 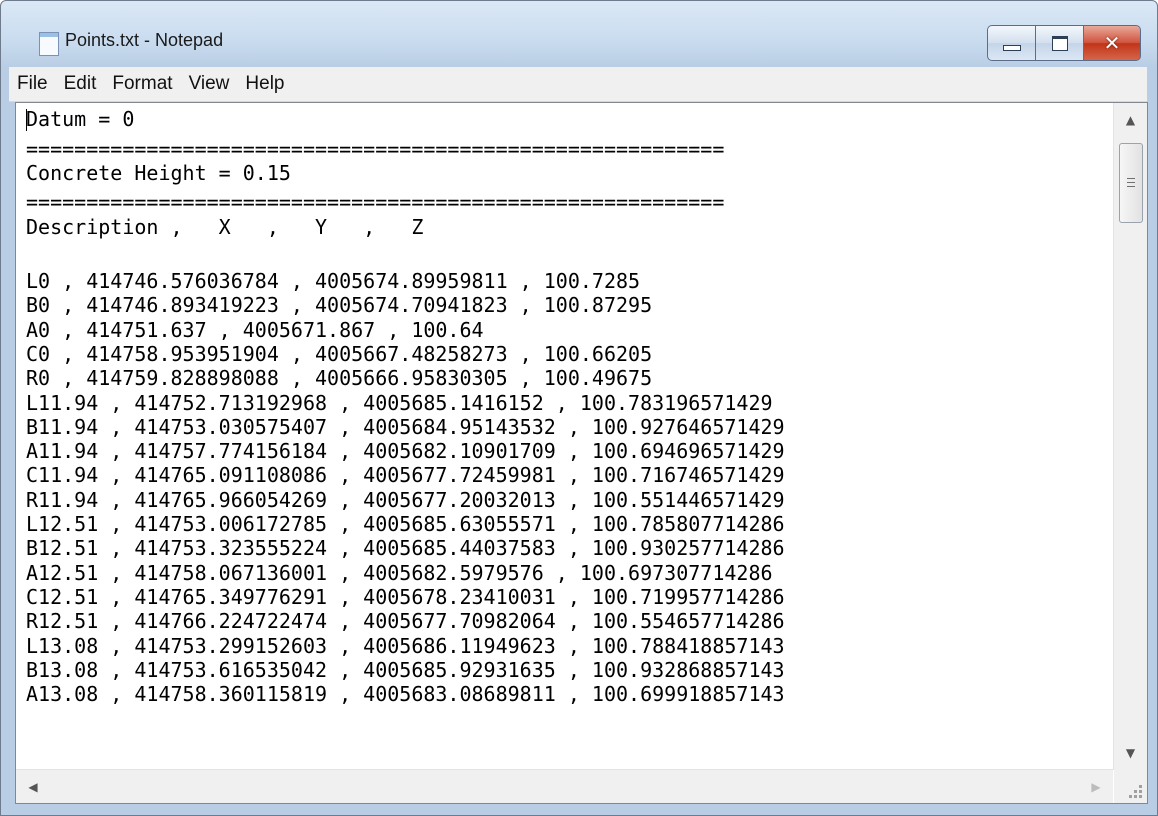 What do you see at coordinates (225, 227) in the screenshot?
I see `text-line: Description , X , Y , Z` at bounding box center [225, 227].